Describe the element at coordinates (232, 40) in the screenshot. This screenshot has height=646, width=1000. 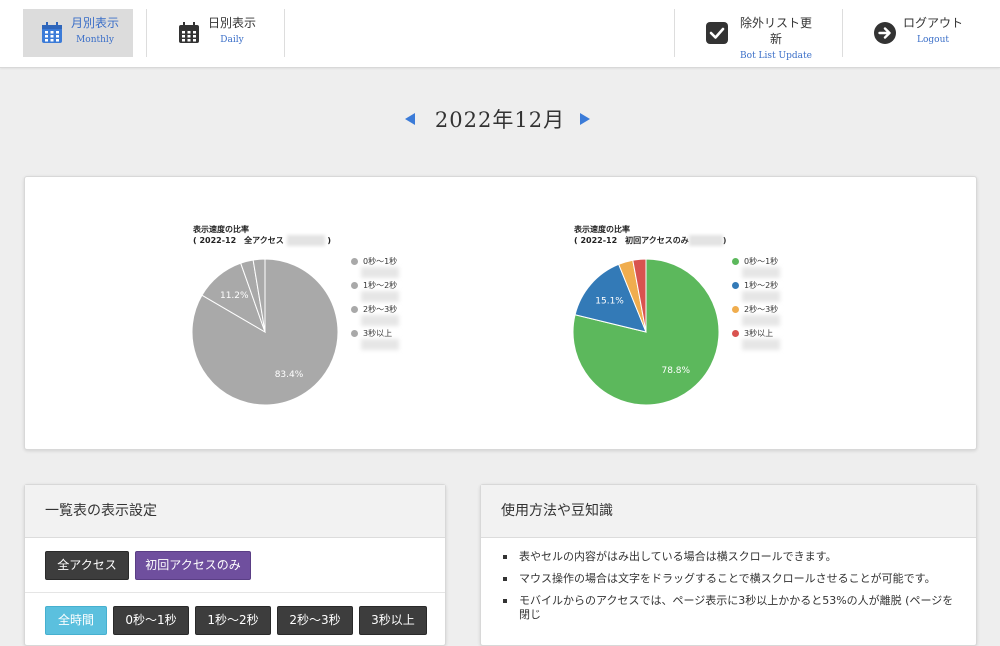
I see `daily-sublabel: Daily` at that location.